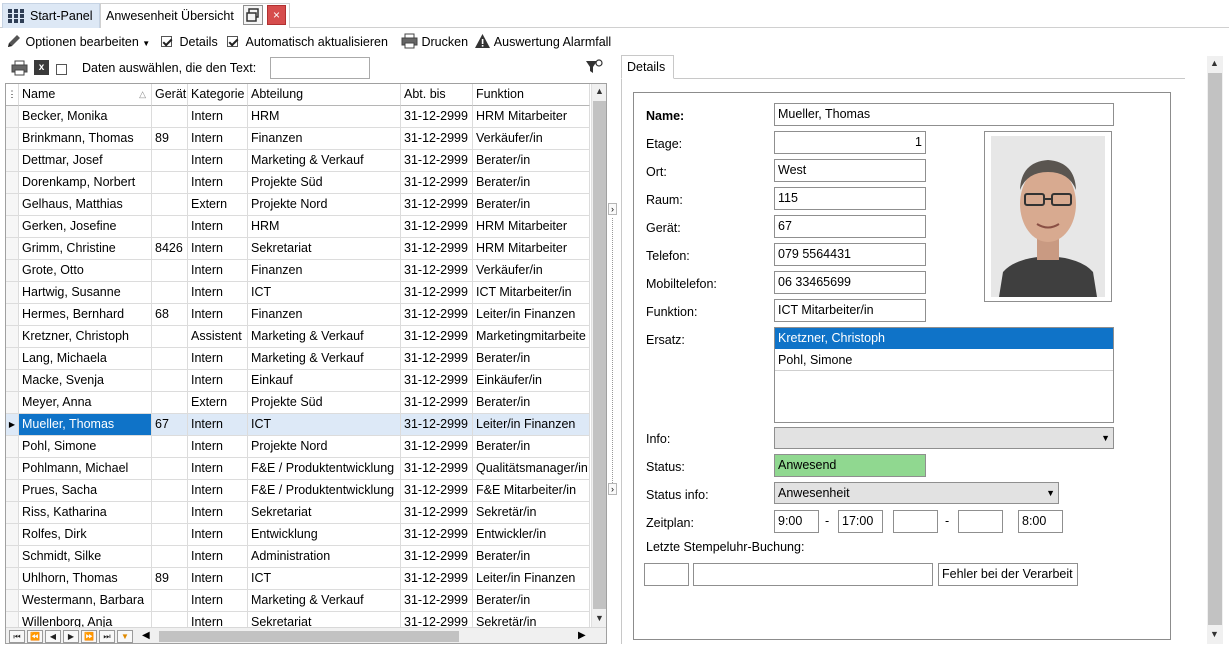  Describe the element at coordinates (89, 636) in the screenshot. I see `nav-next-page-icon: ⏩` at that location.